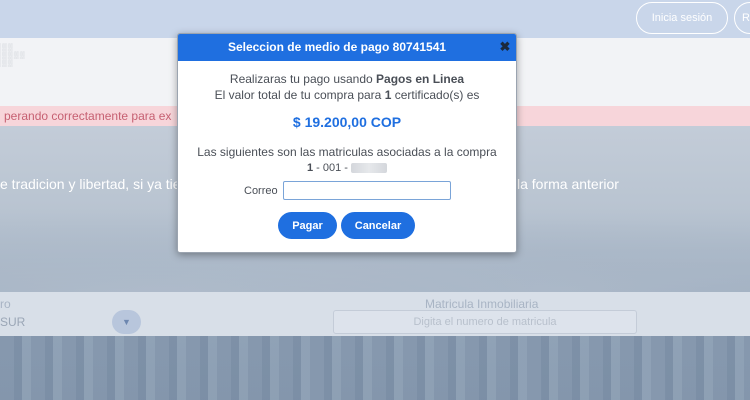 The width and height of the screenshot is (750, 400). I want to click on total-prefix: El valor total de tu compra para, so click(299, 95).